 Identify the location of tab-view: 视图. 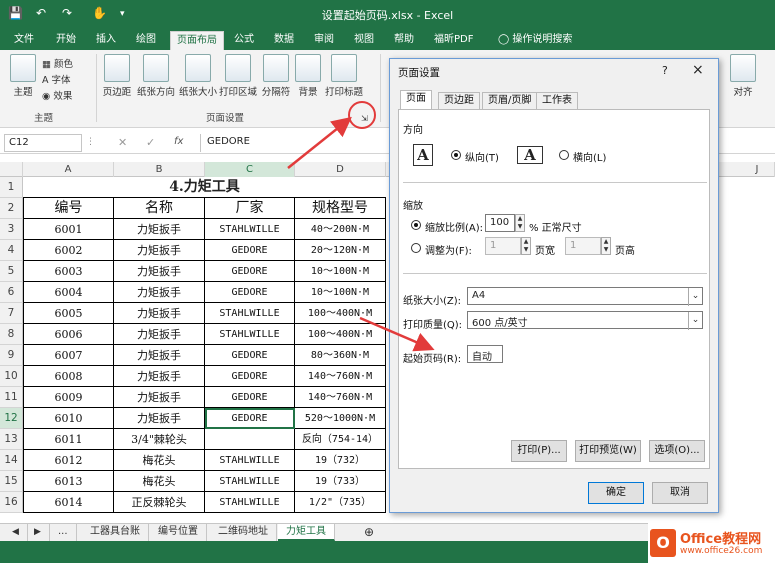
(364, 40).